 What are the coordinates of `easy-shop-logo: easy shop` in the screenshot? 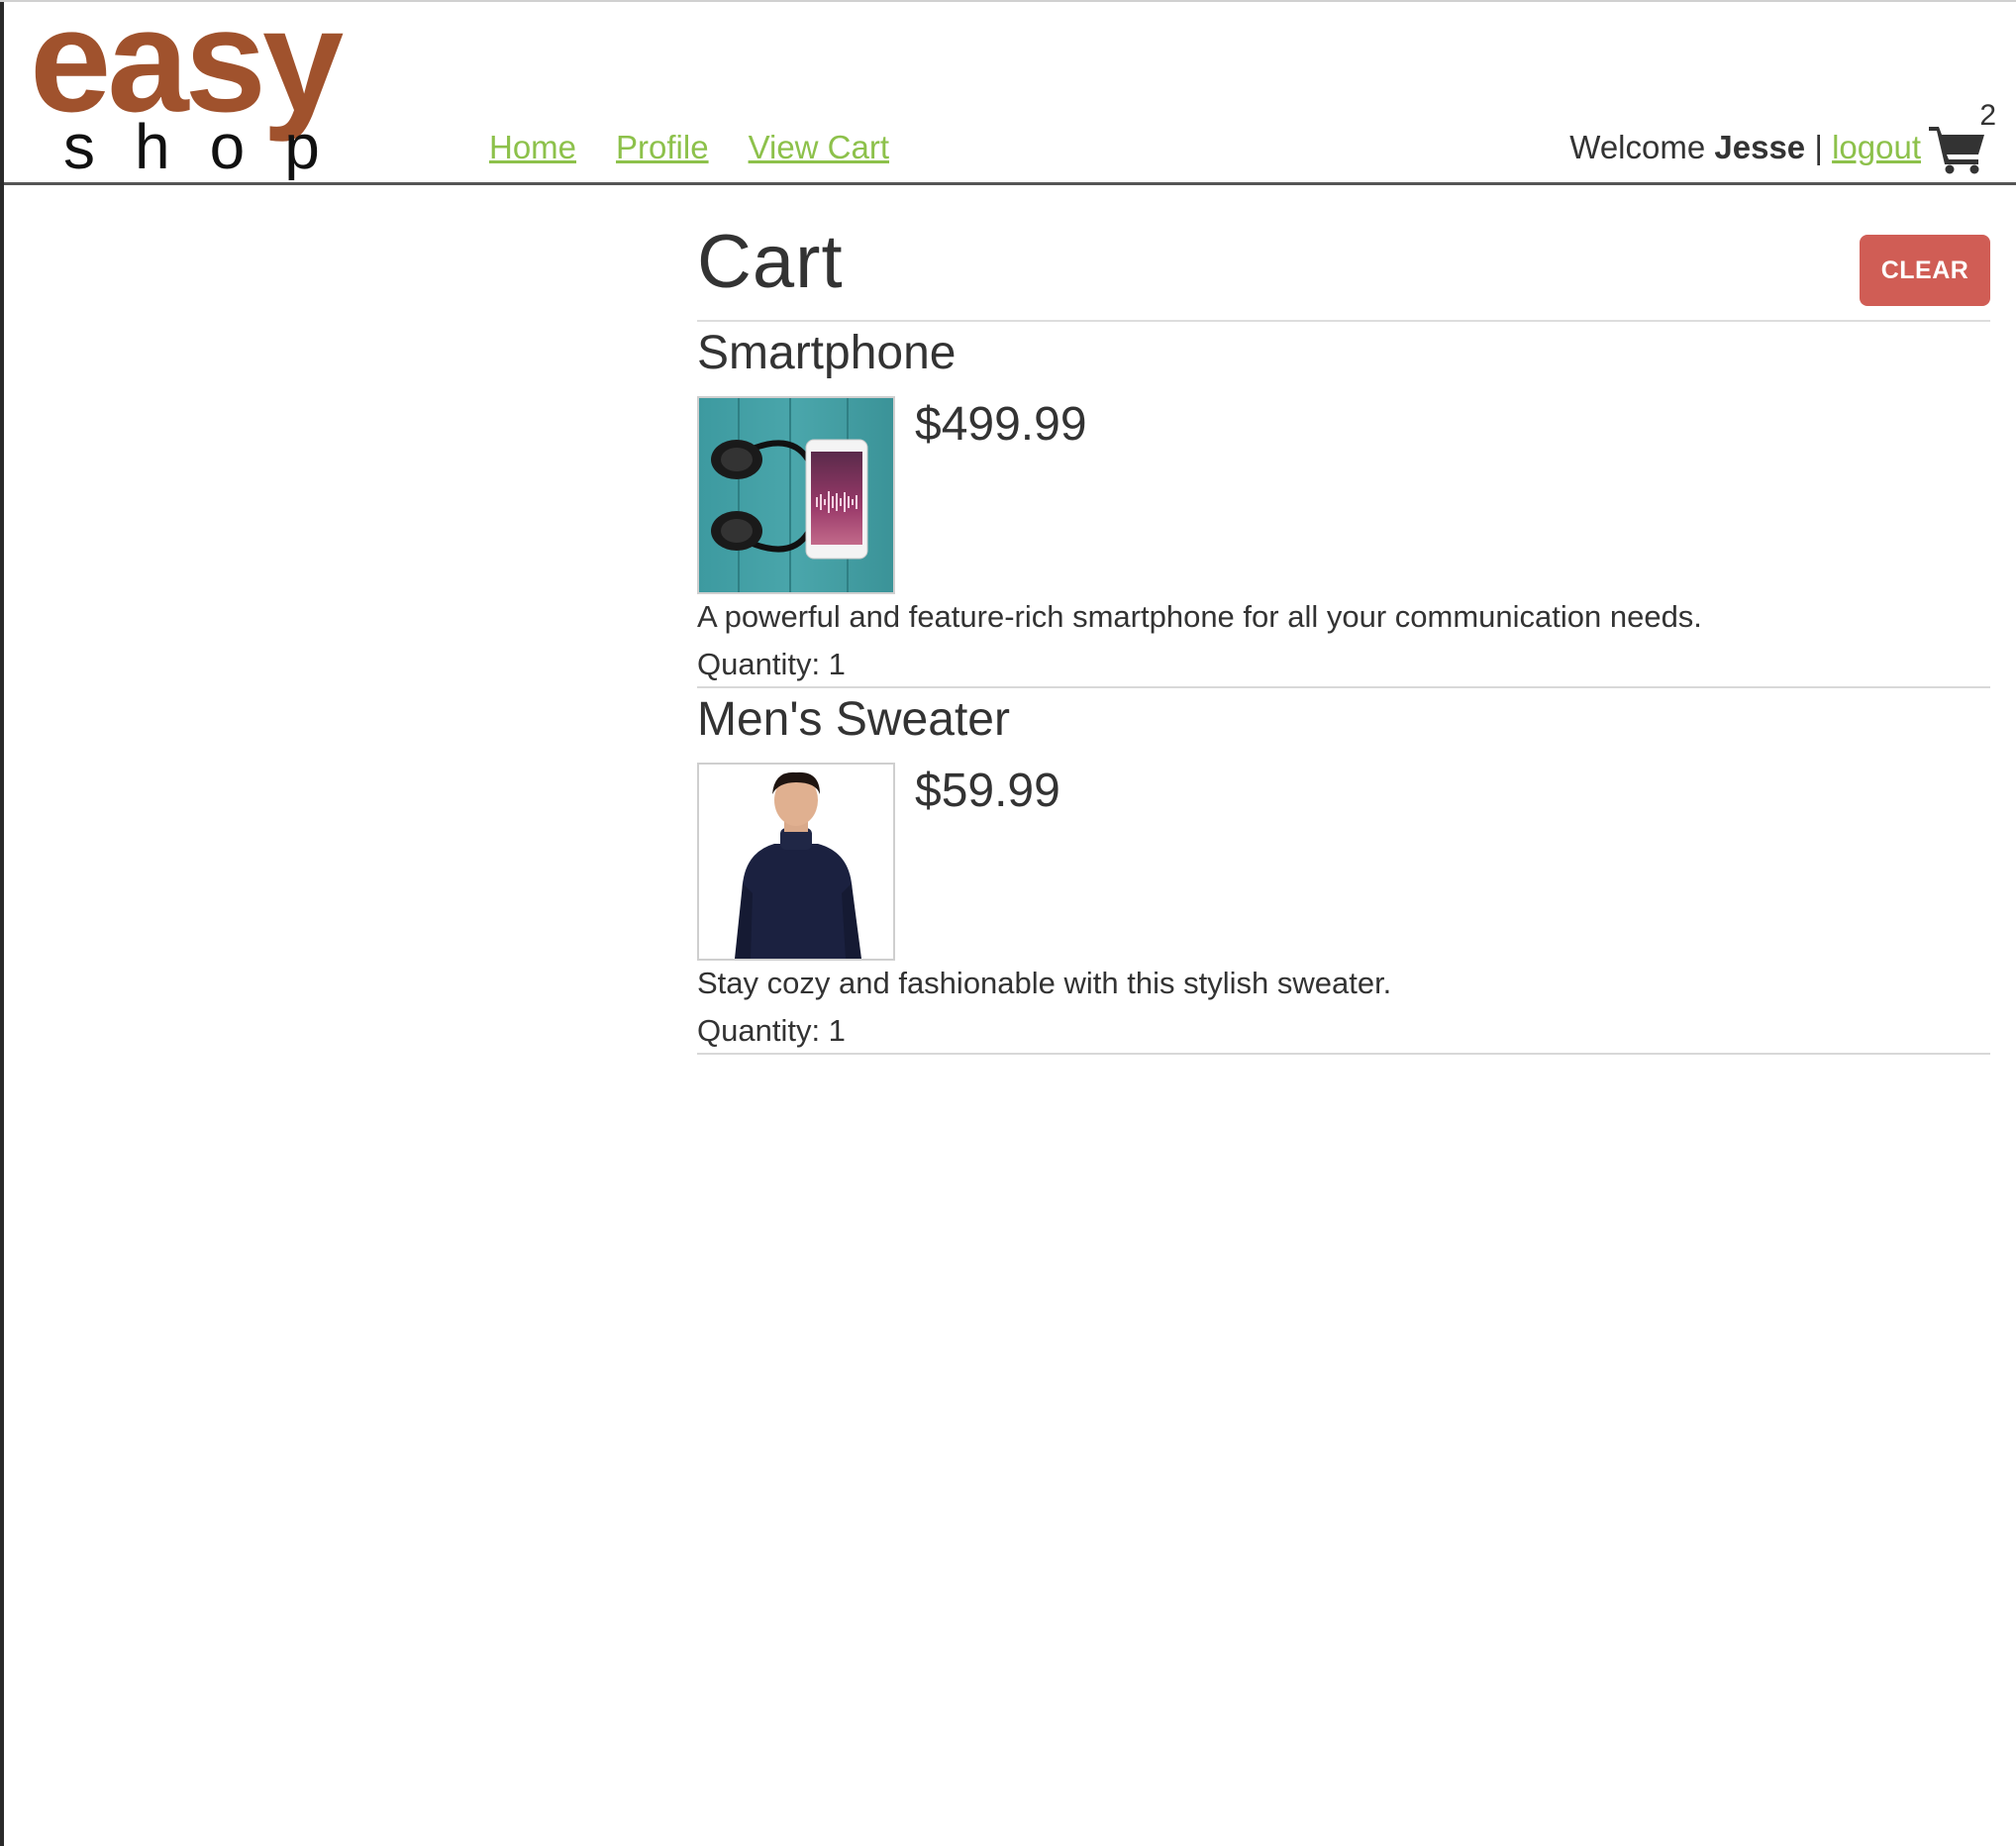 It's located at (247, 91).